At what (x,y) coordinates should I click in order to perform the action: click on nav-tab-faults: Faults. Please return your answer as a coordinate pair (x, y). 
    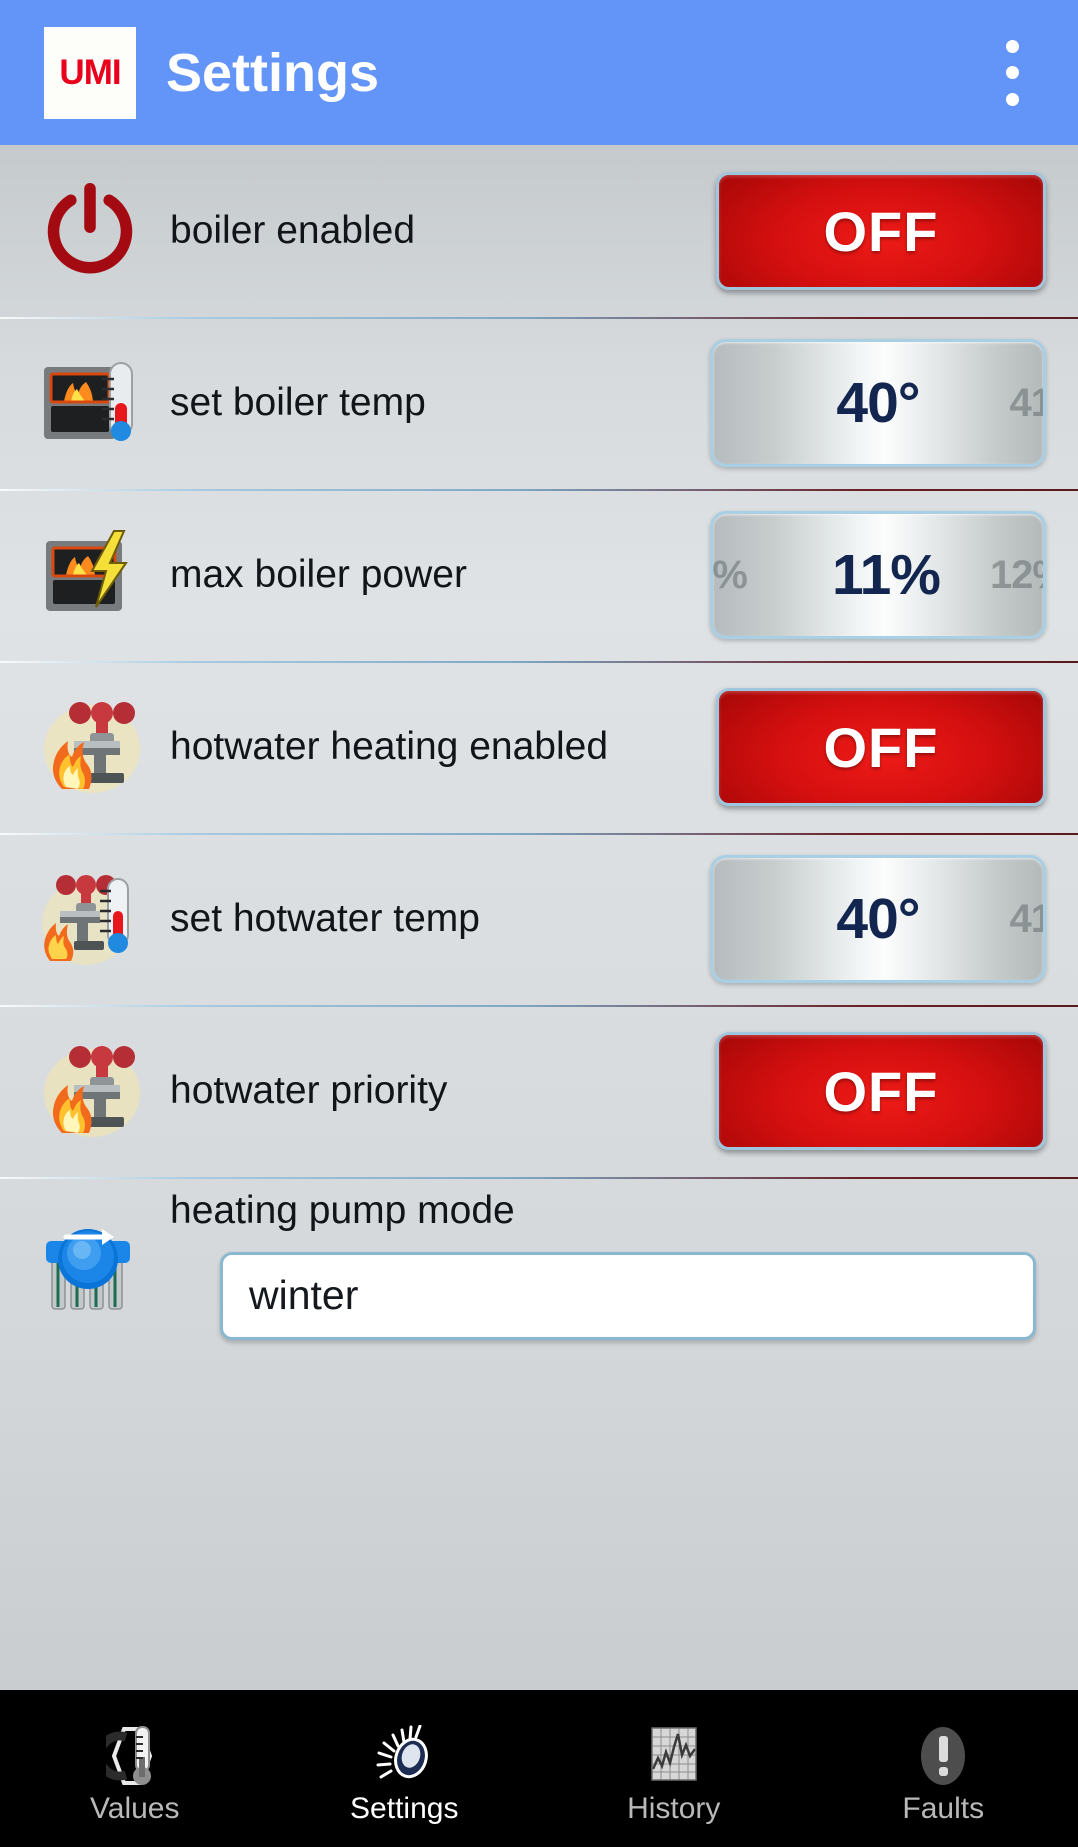
    Looking at the image, I should click on (943, 1768).